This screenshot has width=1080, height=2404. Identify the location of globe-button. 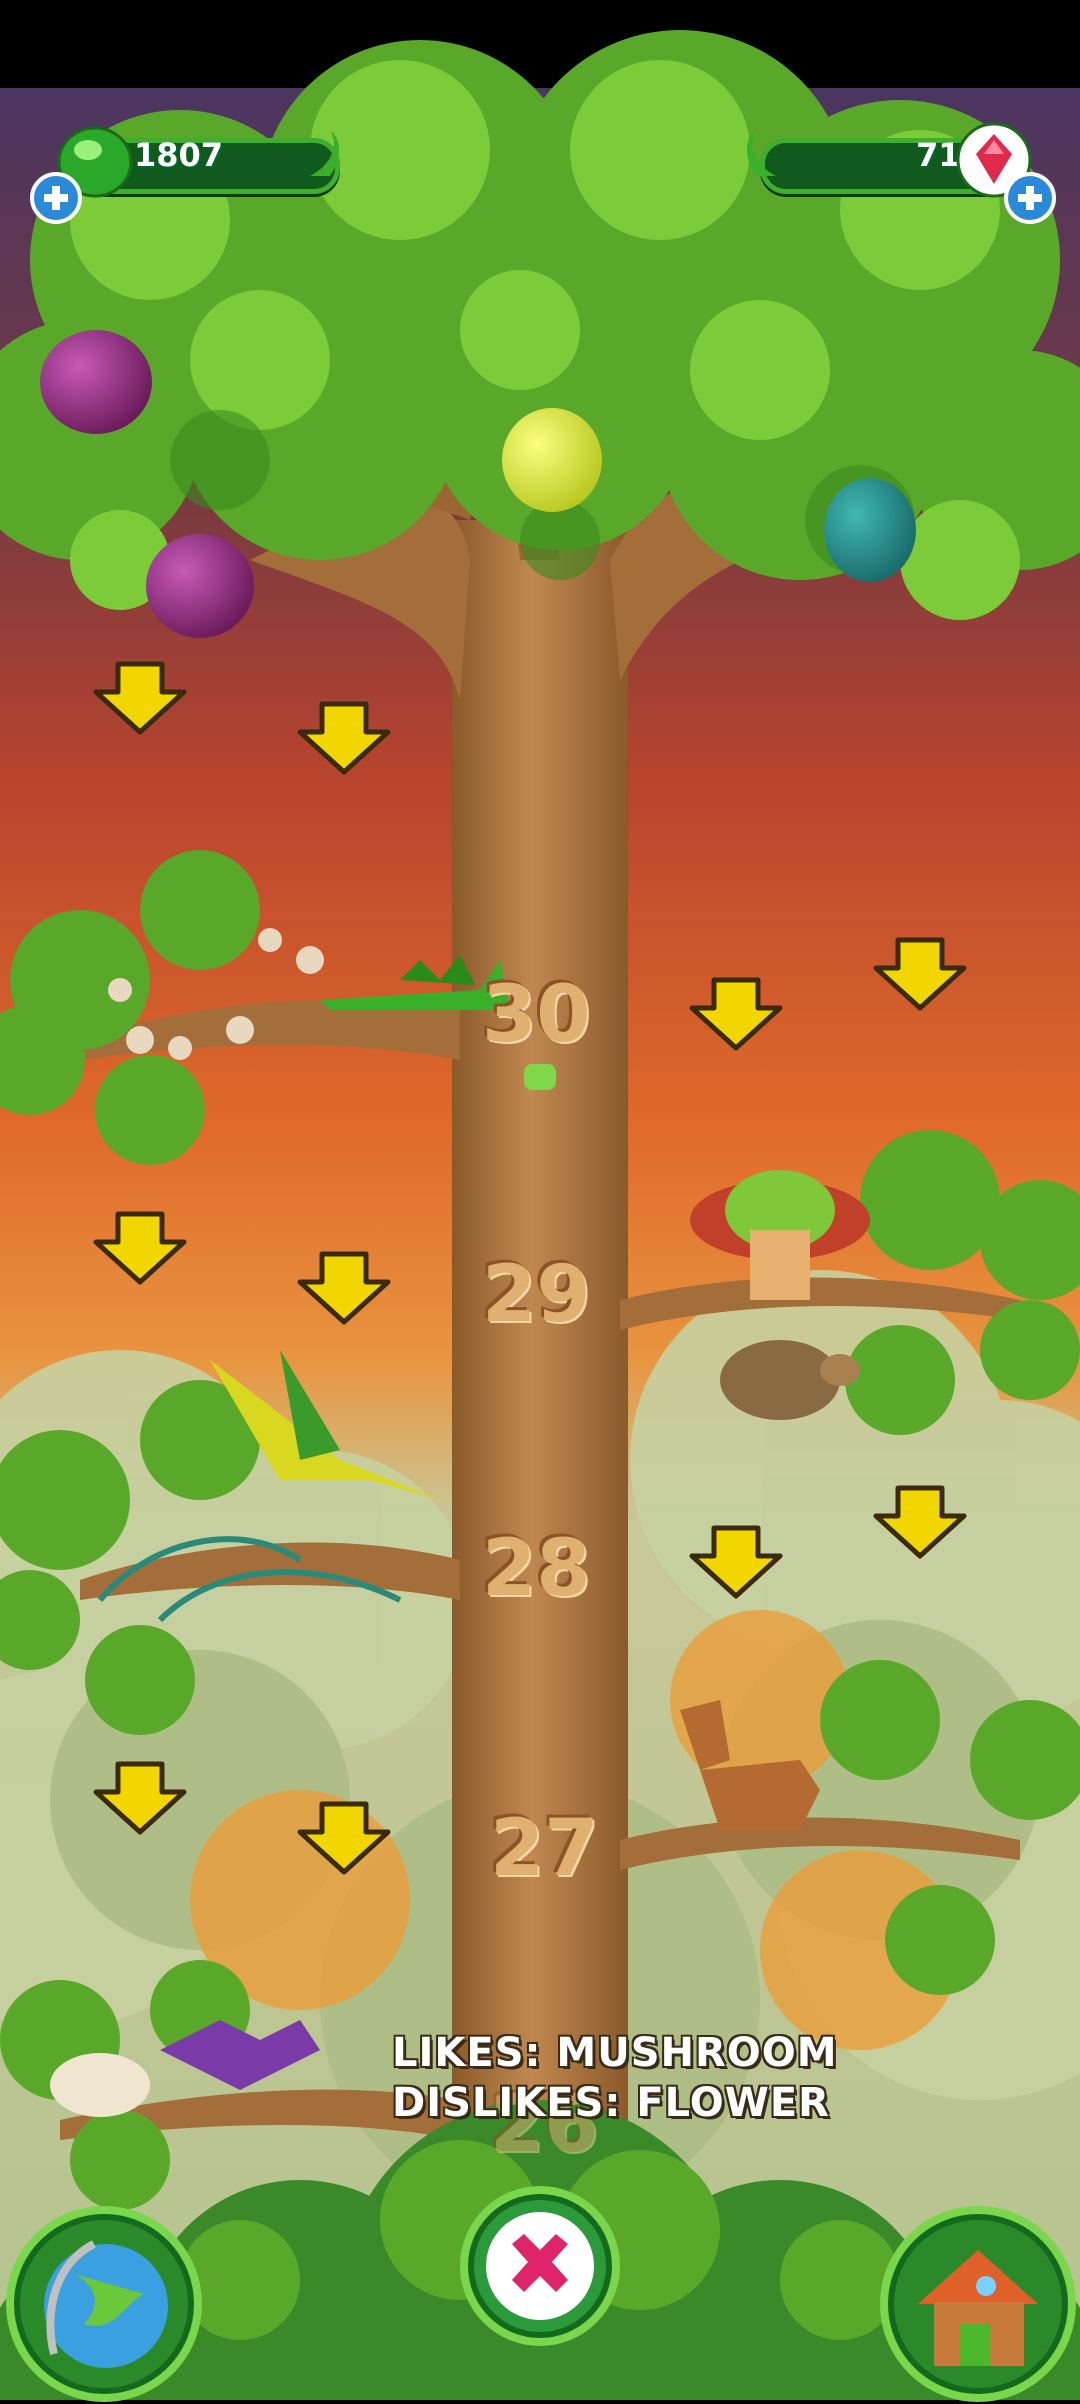
(104, 2304).